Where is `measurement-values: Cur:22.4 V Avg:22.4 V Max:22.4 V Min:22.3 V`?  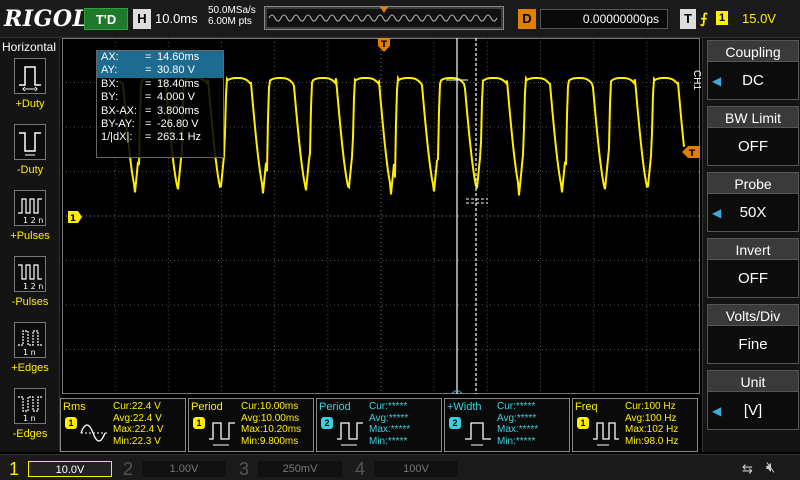
measurement-values: Cur:22.4 V Avg:22.4 V Max:22.4 V Min:22.3 V is located at coordinates (138, 424).